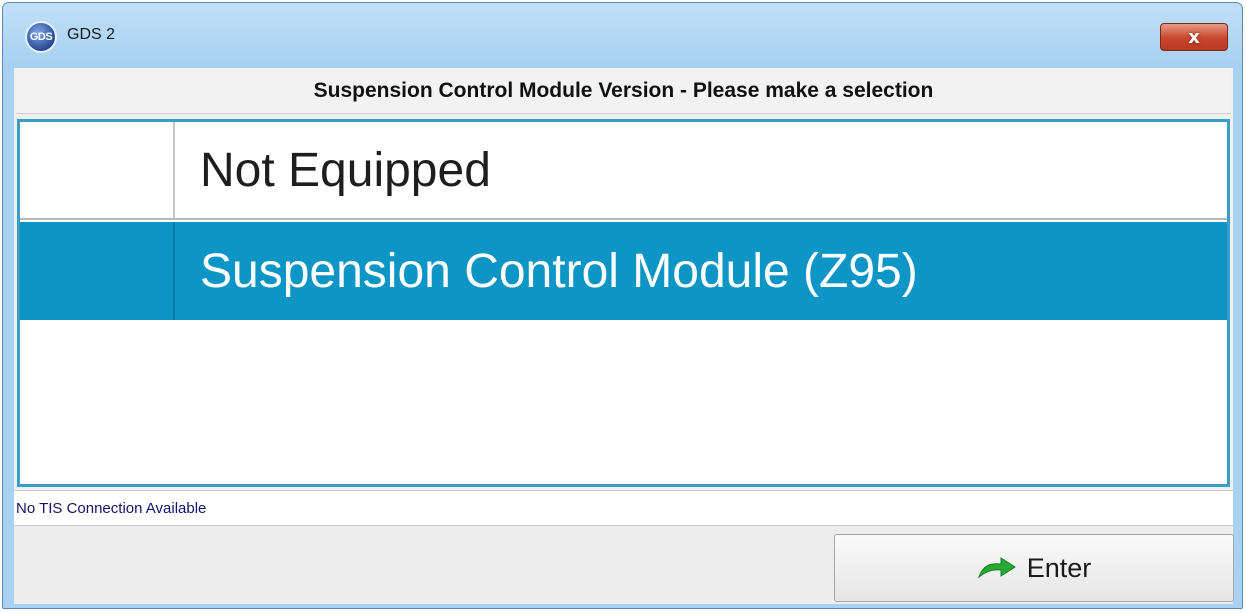 The width and height of the screenshot is (1247, 613). Describe the element at coordinates (1059, 567) in the screenshot. I see `enter-label: Enter` at that location.